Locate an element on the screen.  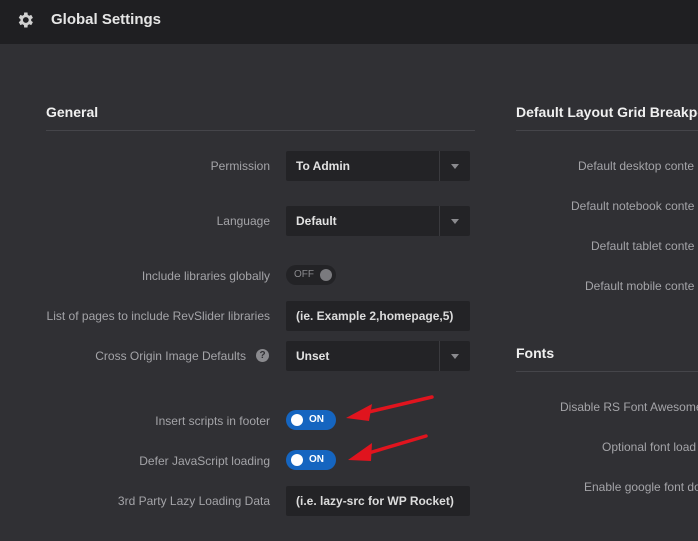
insert-scripts-label: Insert scripts in footer is located at coordinates (212, 421).